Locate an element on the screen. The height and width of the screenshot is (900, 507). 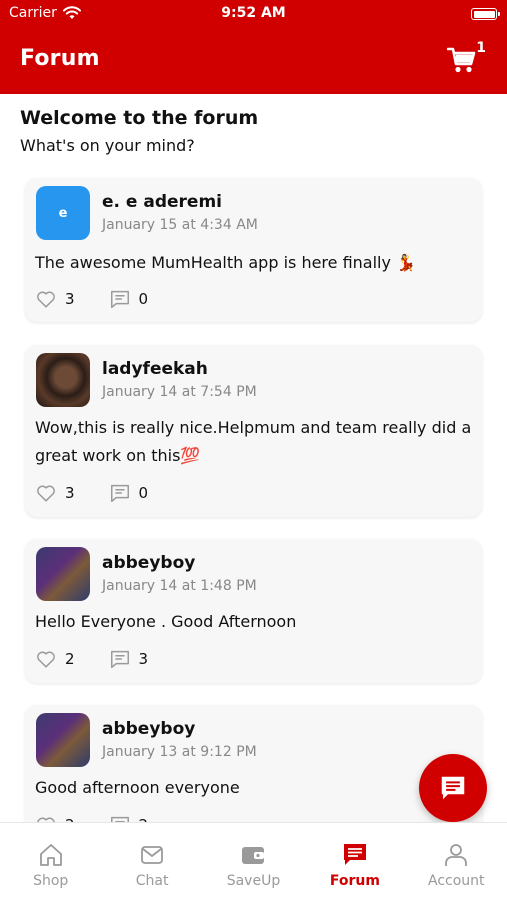
status-time: 9:52 AM is located at coordinates (253, 13).